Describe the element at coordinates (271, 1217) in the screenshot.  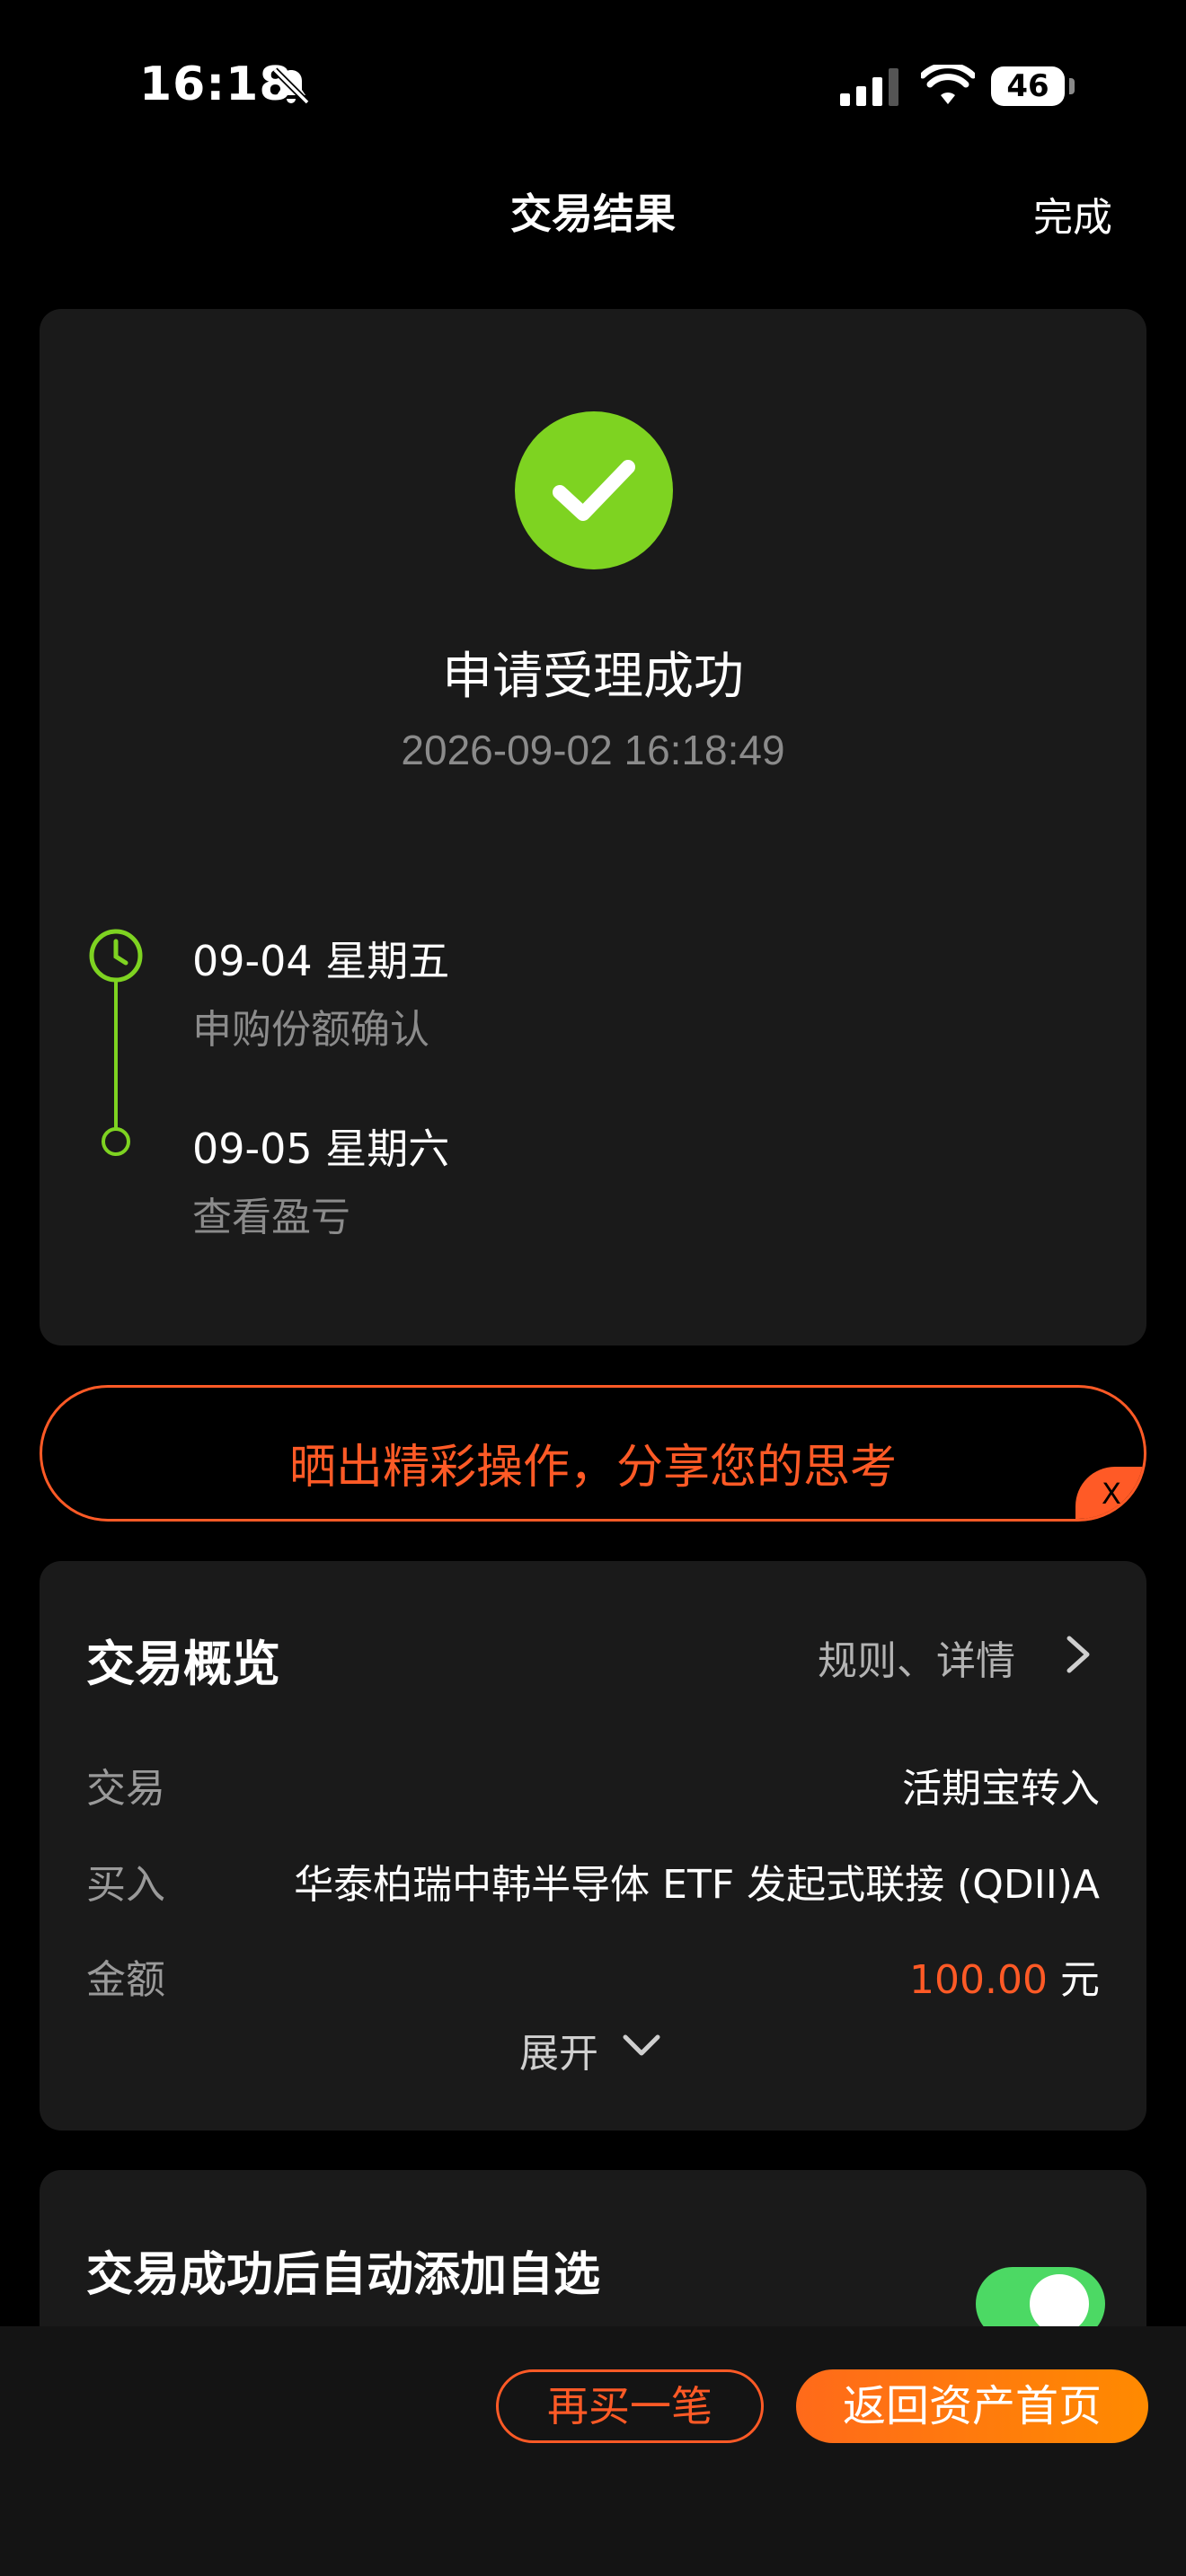
I see `timeline-desc-2: 查看盈亏` at that location.